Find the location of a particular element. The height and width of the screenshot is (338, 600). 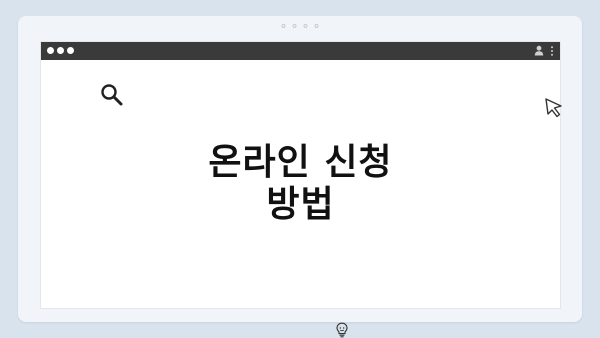

page-heading-line: 방법 is located at coordinates (300, 204).